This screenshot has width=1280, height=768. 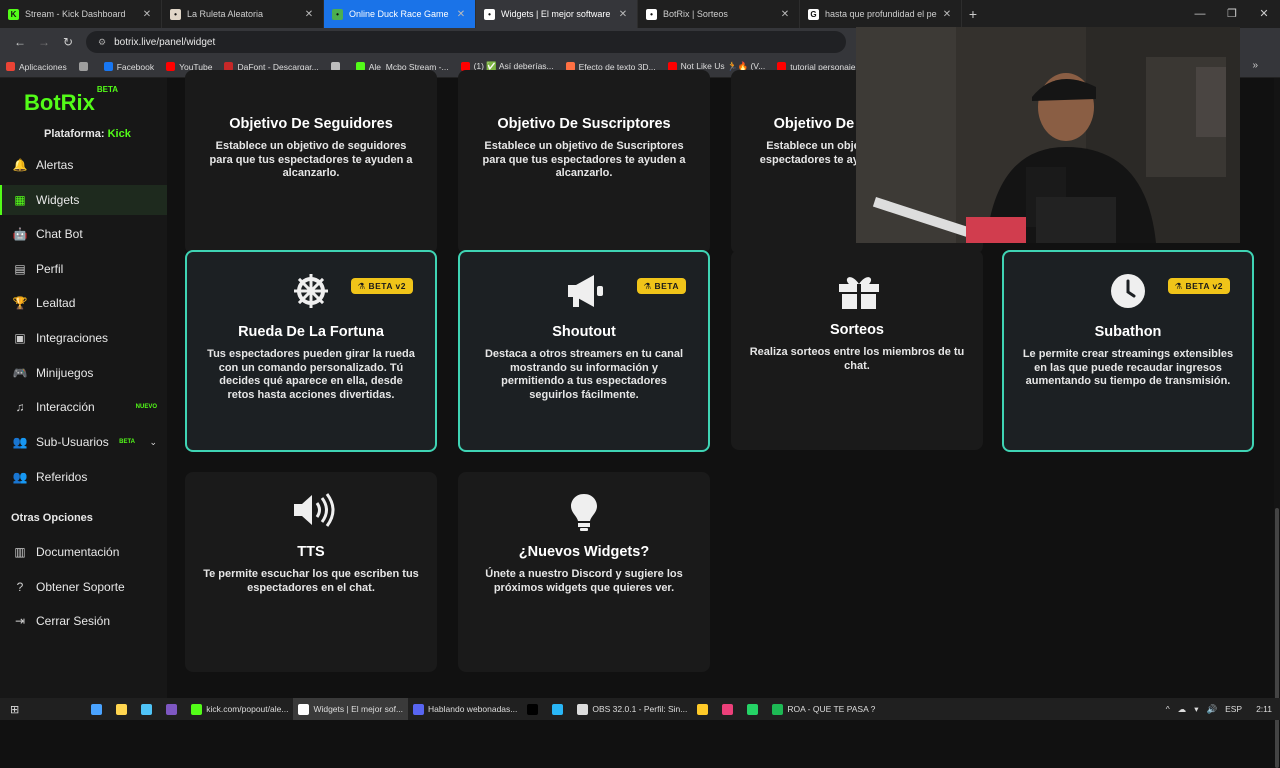 I want to click on grid-icon: ▦, so click(x=20, y=200).